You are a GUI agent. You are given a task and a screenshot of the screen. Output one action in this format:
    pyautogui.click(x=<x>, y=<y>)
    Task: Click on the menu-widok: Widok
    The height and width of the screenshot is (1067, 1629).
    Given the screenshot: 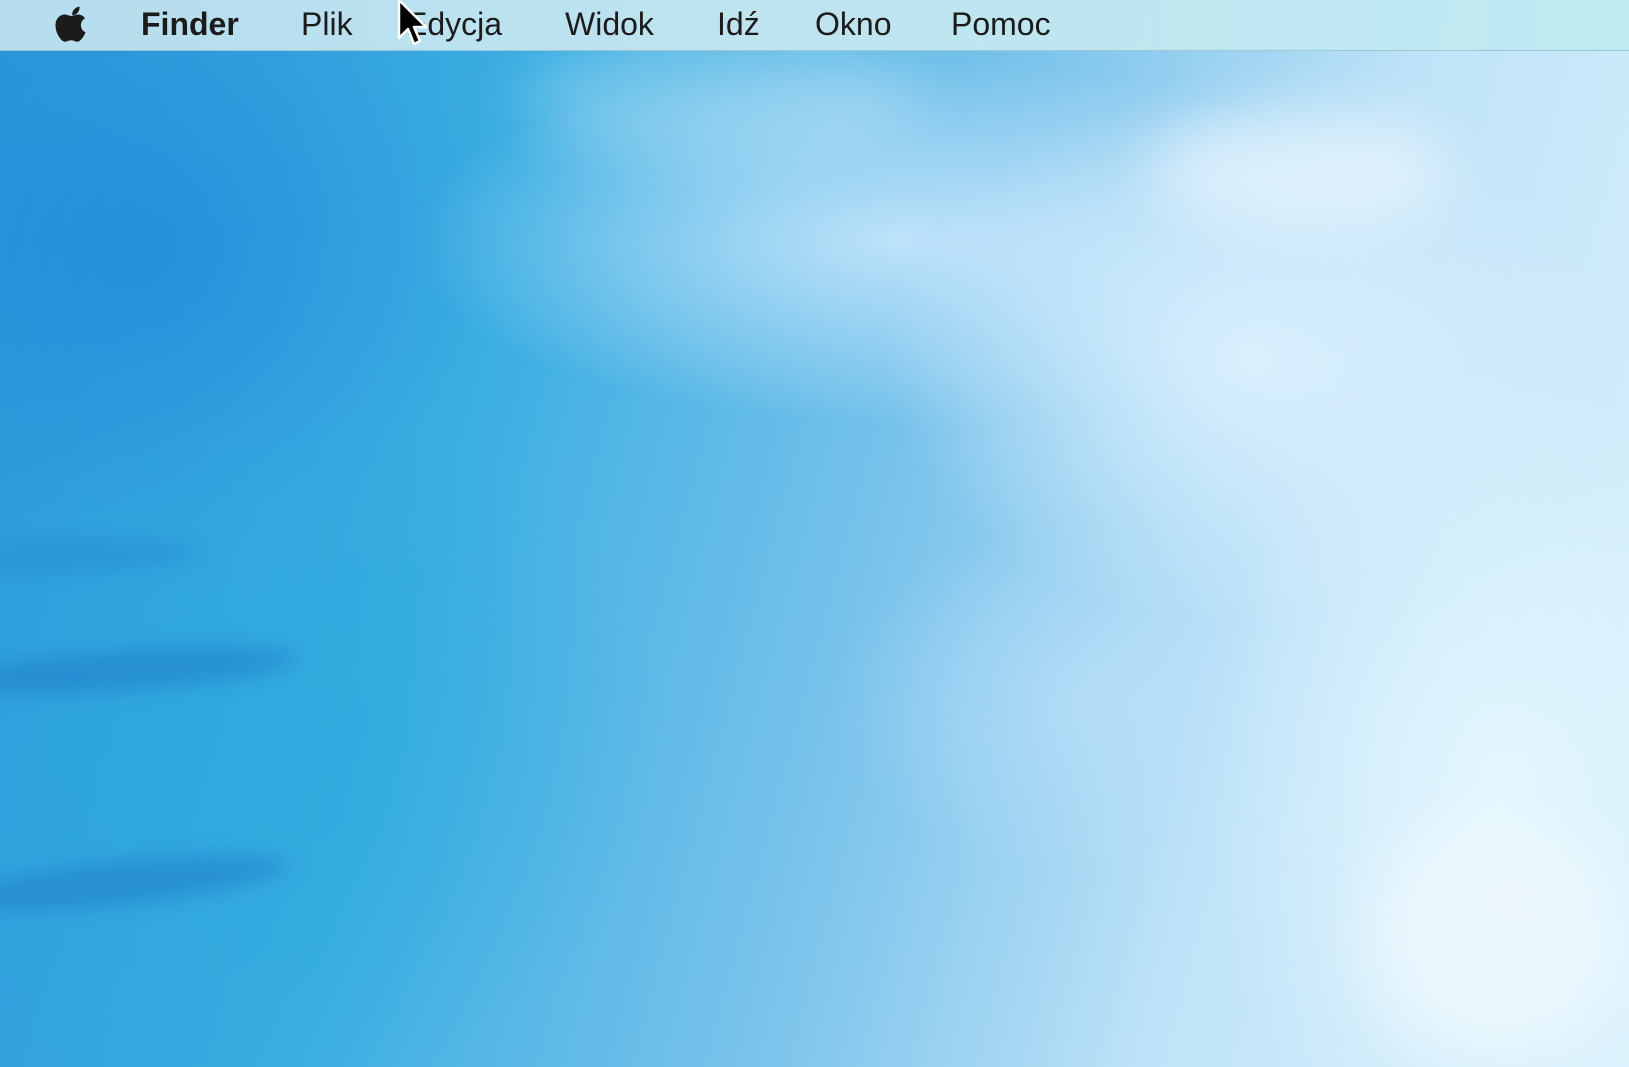 What is the action you would take?
    pyautogui.click(x=609, y=24)
    